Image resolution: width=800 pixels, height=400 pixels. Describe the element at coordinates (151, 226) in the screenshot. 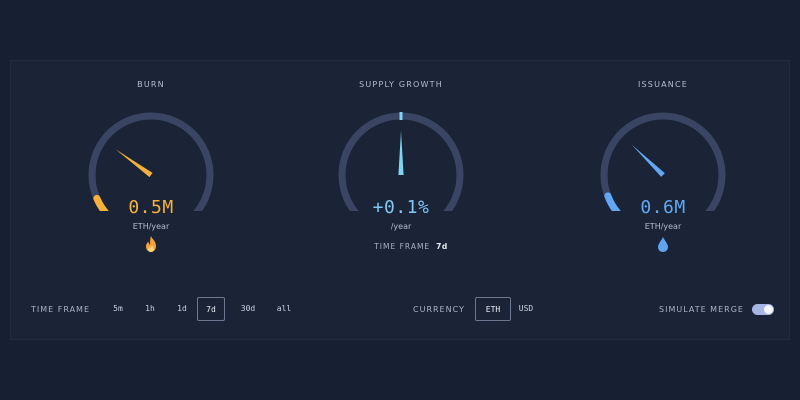

I see `burn-unit: ETH/year` at that location.